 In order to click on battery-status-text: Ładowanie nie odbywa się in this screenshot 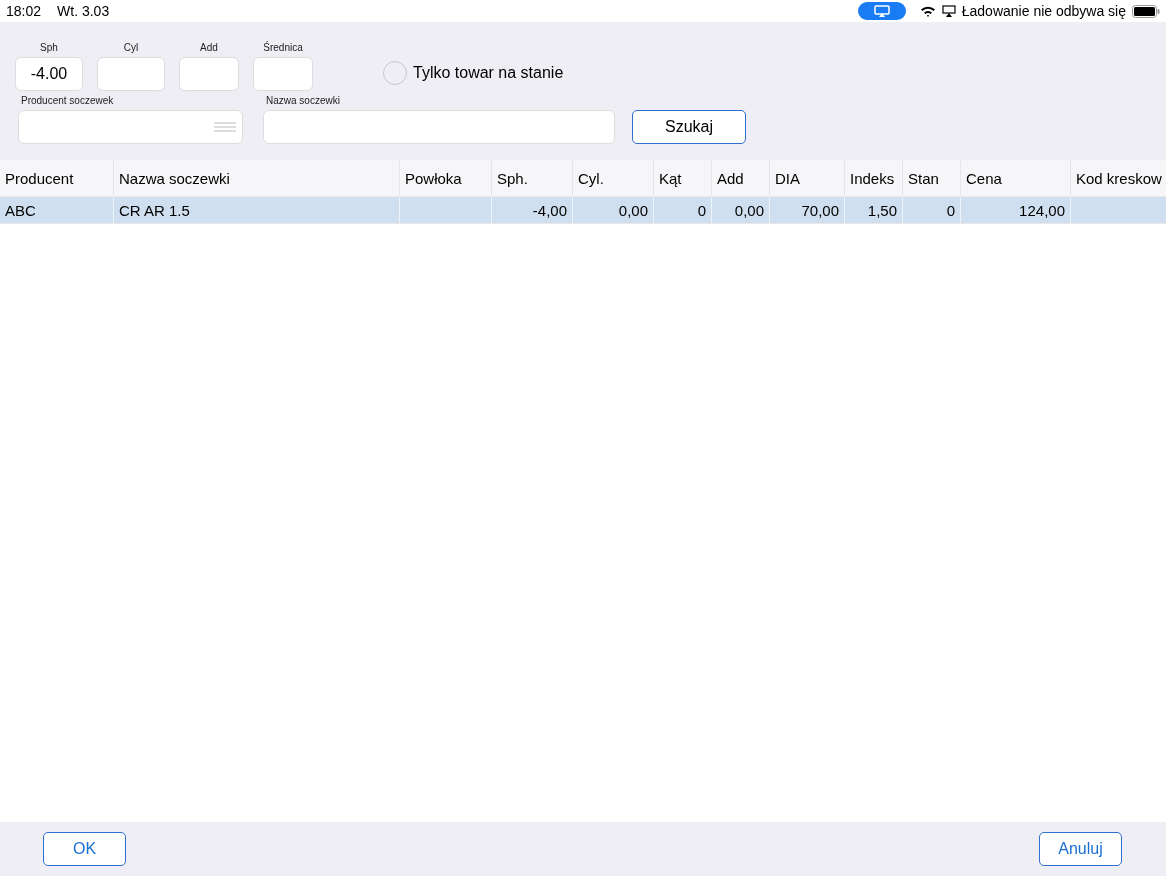, I will do `click(1043, 11)`.